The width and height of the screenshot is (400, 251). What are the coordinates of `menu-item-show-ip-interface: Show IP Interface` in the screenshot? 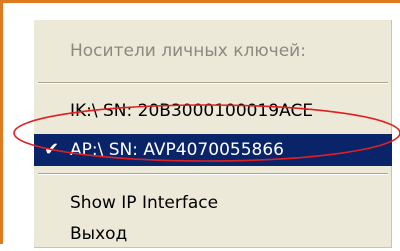 It's located at (213, 203).